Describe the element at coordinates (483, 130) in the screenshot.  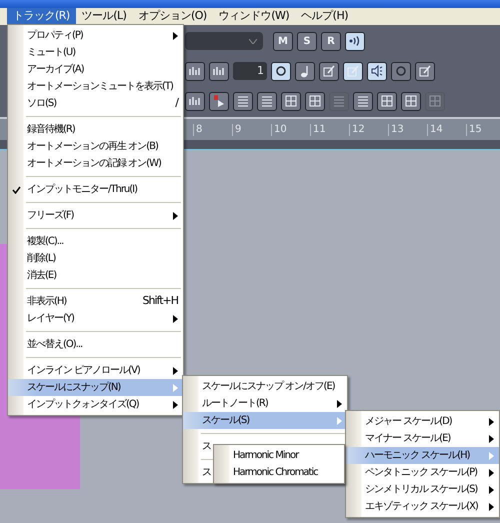
I see `ruler-number: 15` at that location.